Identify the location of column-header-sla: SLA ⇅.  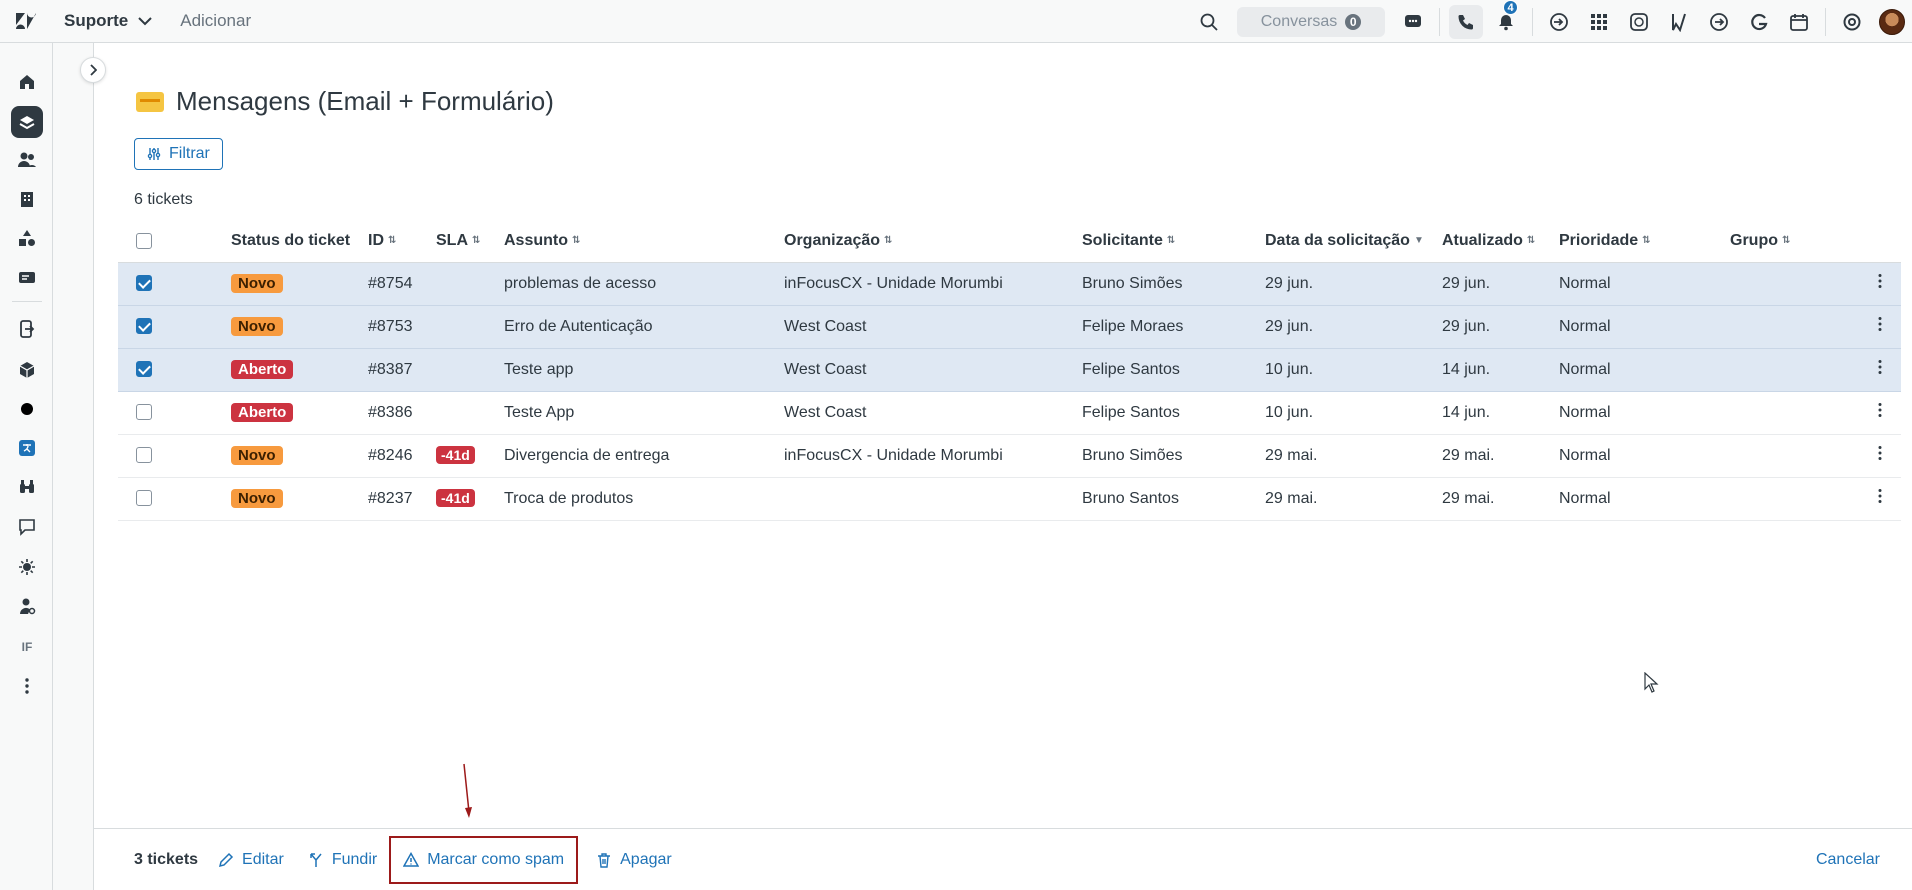
(470, 241).